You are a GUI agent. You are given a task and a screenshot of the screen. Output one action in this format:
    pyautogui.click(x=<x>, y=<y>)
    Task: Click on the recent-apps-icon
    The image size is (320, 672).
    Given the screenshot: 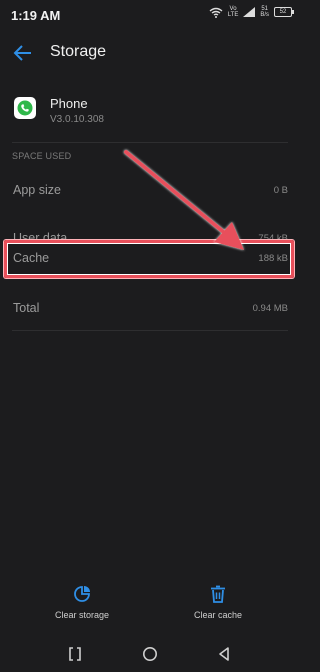 What is the action you would take?
    pyautogui.click(x=75, y=654)
    